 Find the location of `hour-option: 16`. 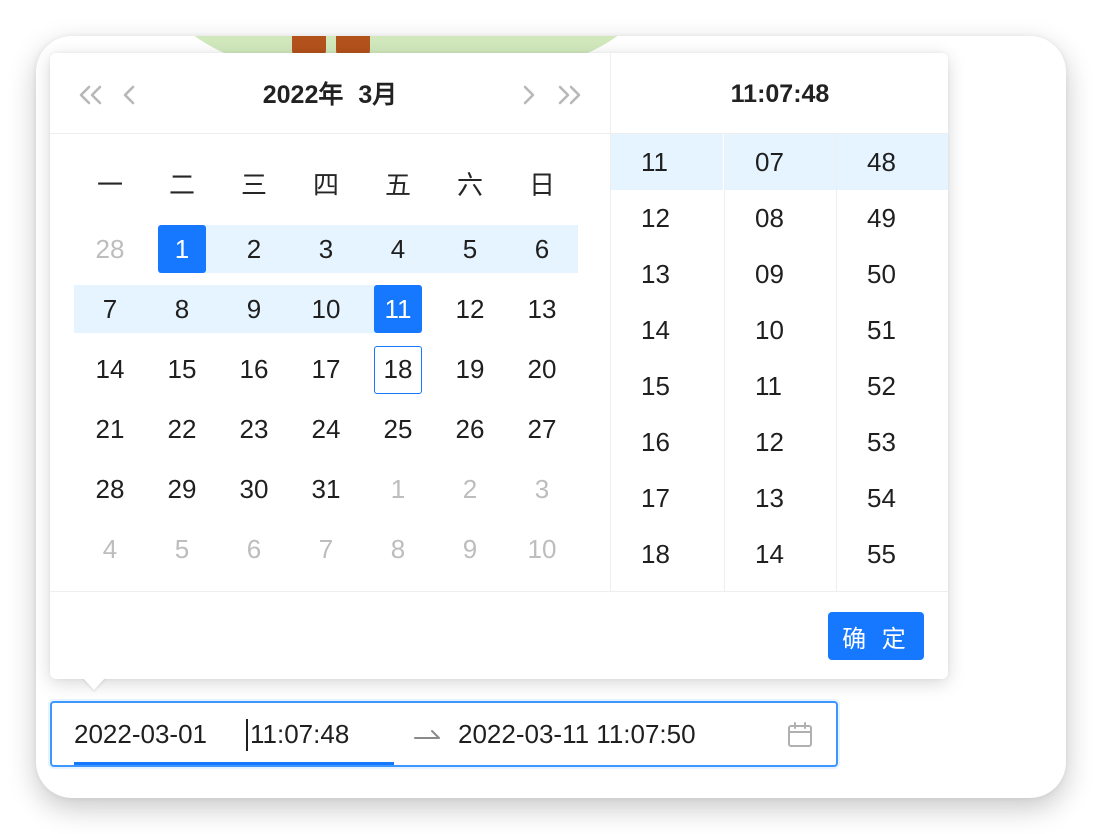

hour-option: 16 is located at coordinates (667, 442).